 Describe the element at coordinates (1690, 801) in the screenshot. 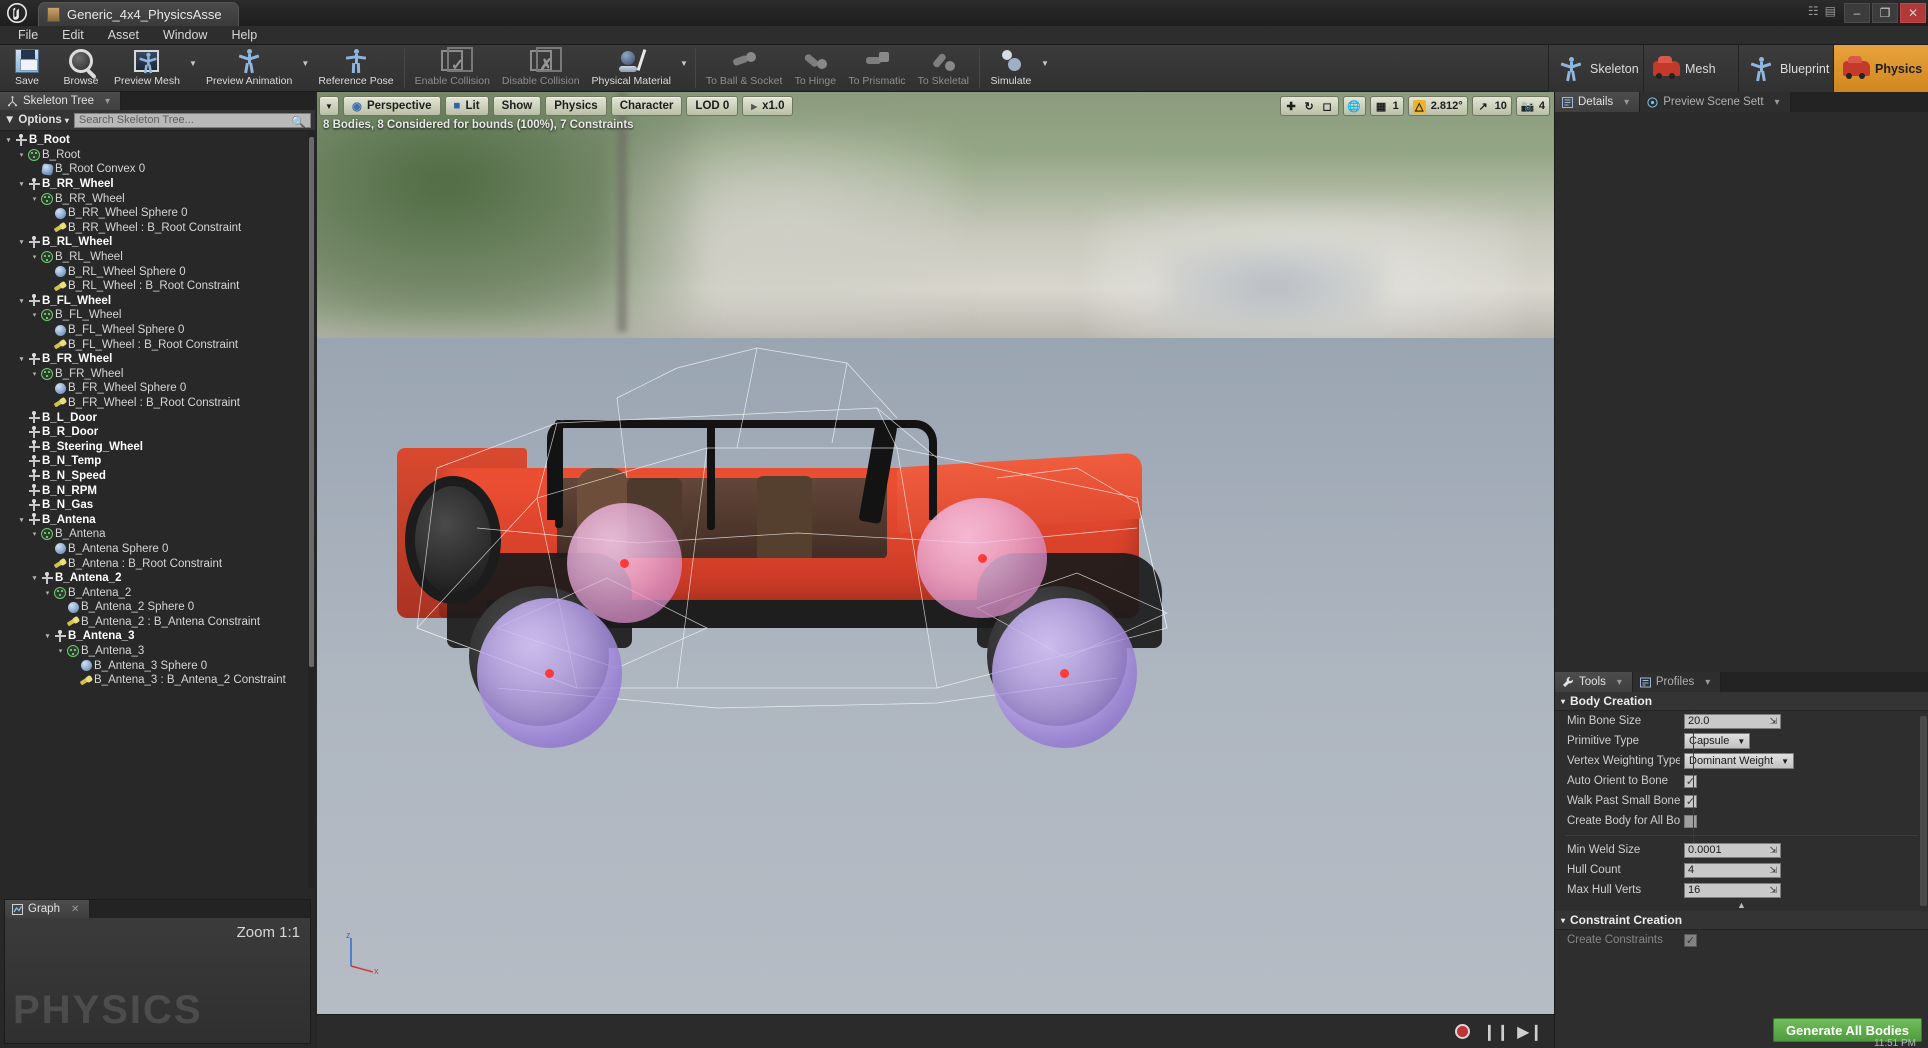

I see `checkbox-walk-past-small-bone: ✓` at that location.